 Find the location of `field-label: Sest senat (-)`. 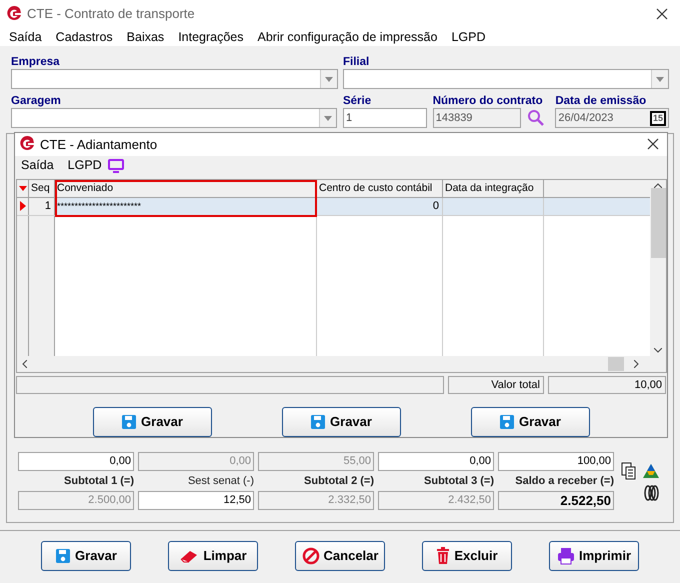

field-label: Sest senat (-) is located at coordinates (220, 481).